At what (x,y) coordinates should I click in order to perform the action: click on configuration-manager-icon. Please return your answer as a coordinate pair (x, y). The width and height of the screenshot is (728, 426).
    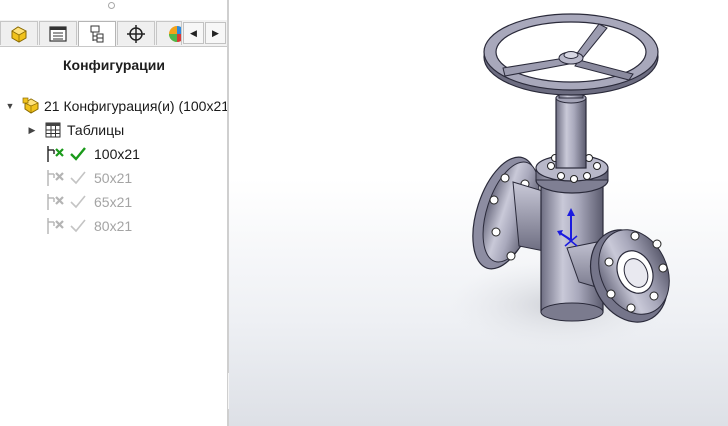
    Looking at the image, I should click on (97, 34).